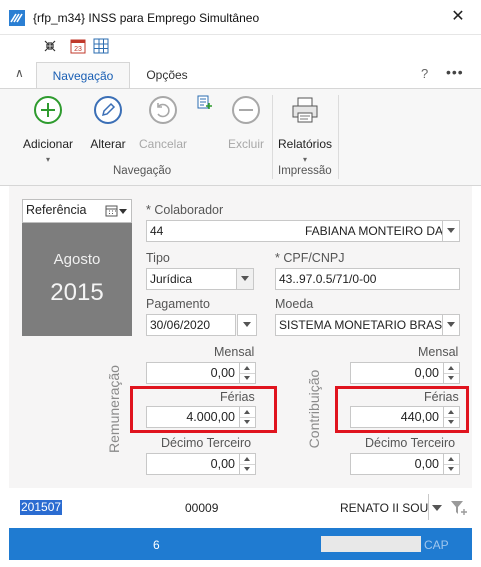 The width and height of the screenshot is (481, 567). What do you see at coordinates (303, 231) in the screenshot?
I see `colaborador-field: 44 FABIANA MONTEIRO DA S` at bounding box center [303, 231].